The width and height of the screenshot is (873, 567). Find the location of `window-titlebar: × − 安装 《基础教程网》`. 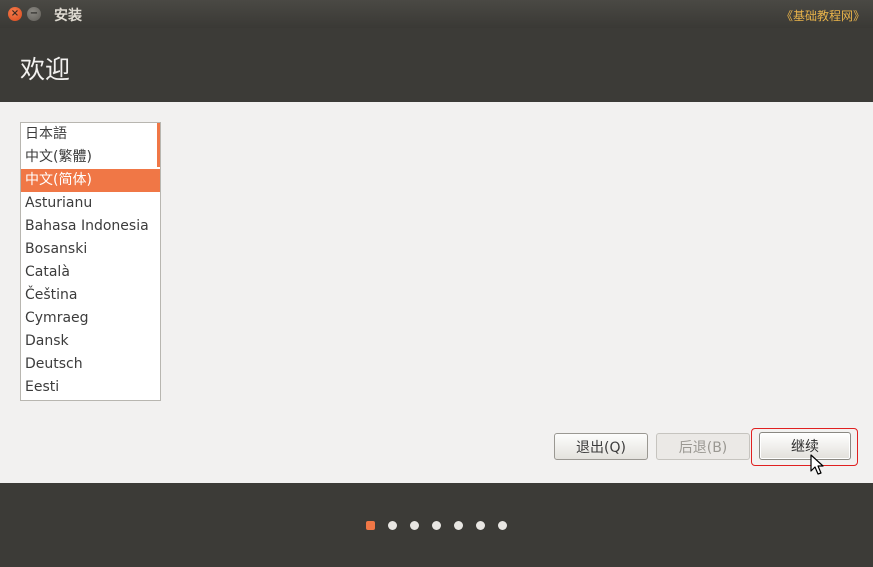

window-titlebar: × − 安装 《基础教程网》 is located at coordinates (436, 14).